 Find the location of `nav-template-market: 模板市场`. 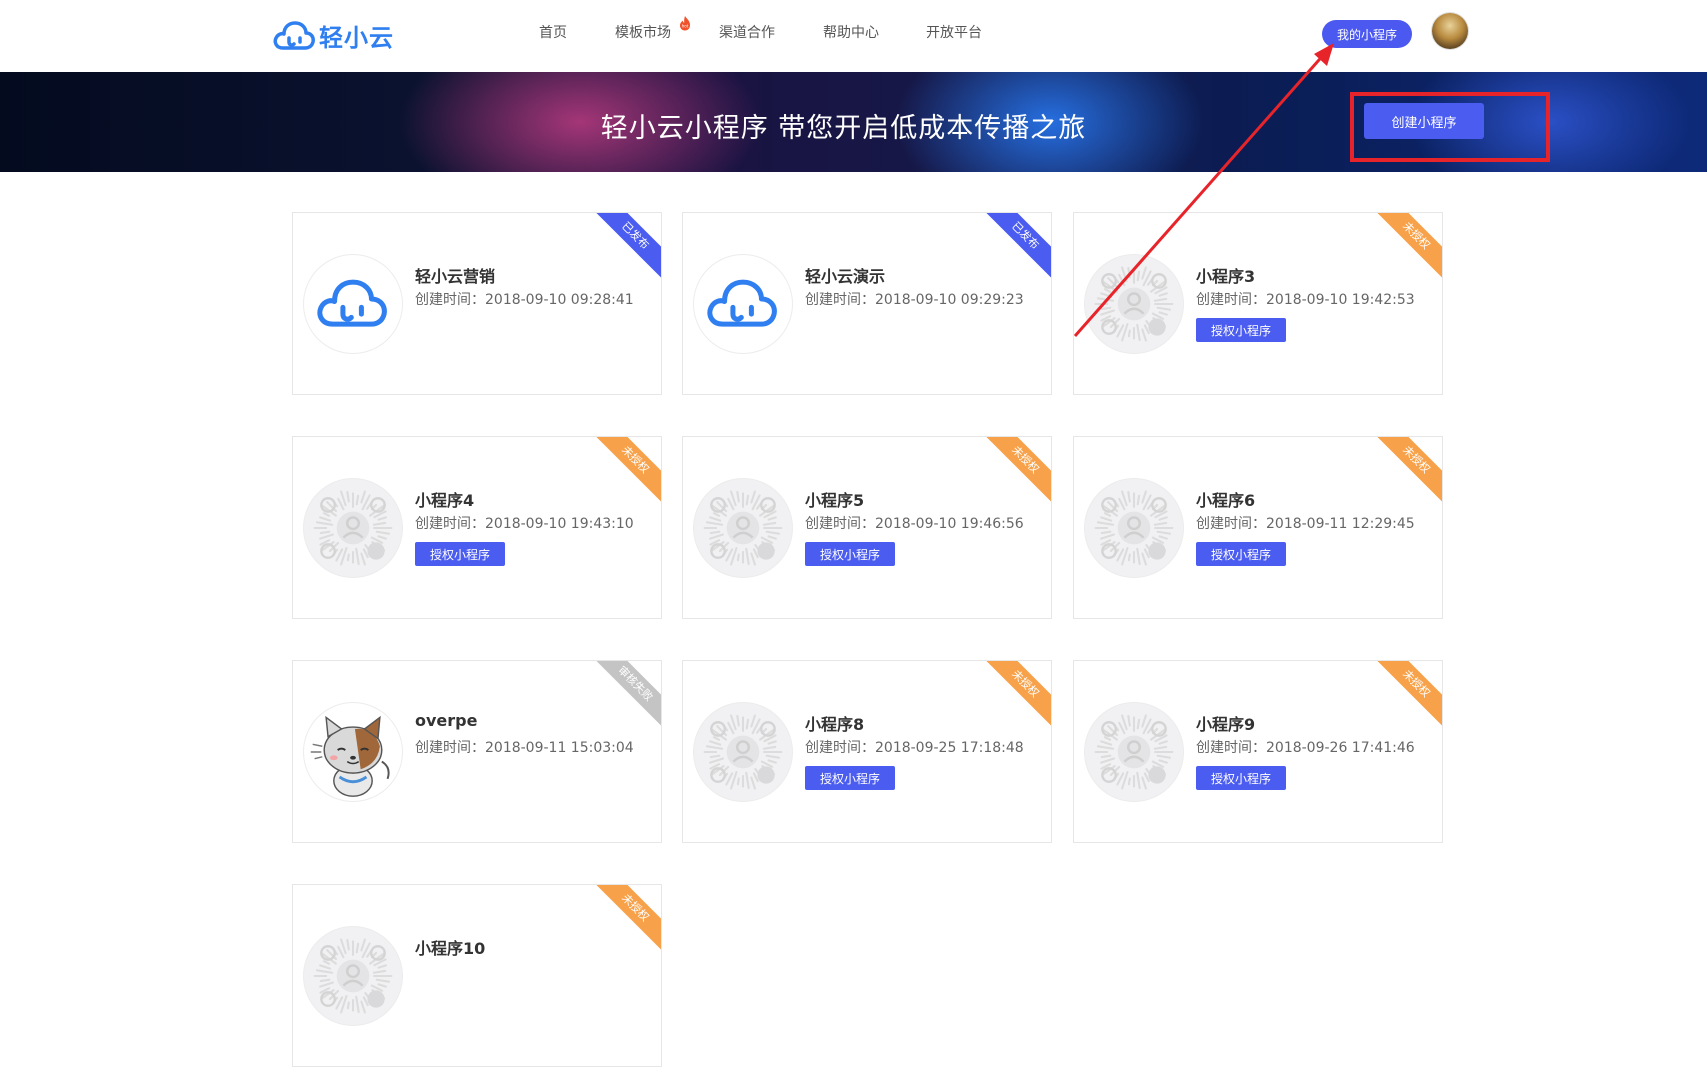

nav-template-market: 模板市场 is located at coordinates (643, 32).